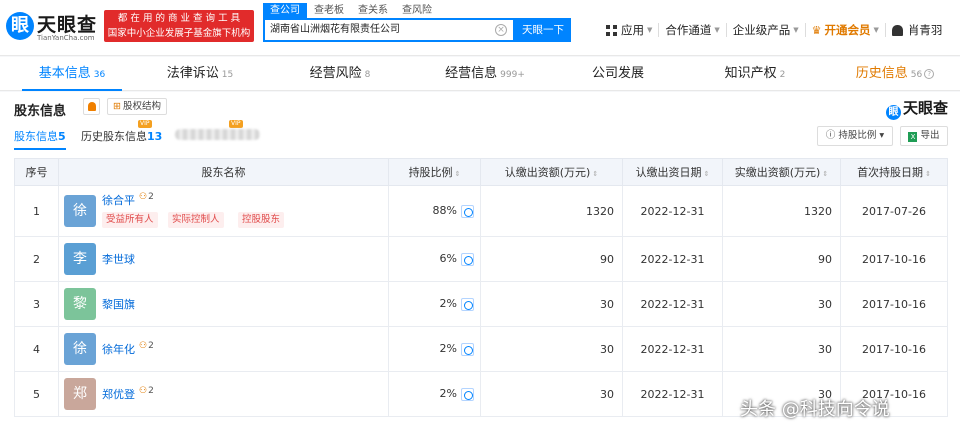 The height and width of the screenshot is (437, 960). Describe the element at coordinates (223, 304) in the screenshot. I see `shareholder-cell: 黎黎国旗` at that location.